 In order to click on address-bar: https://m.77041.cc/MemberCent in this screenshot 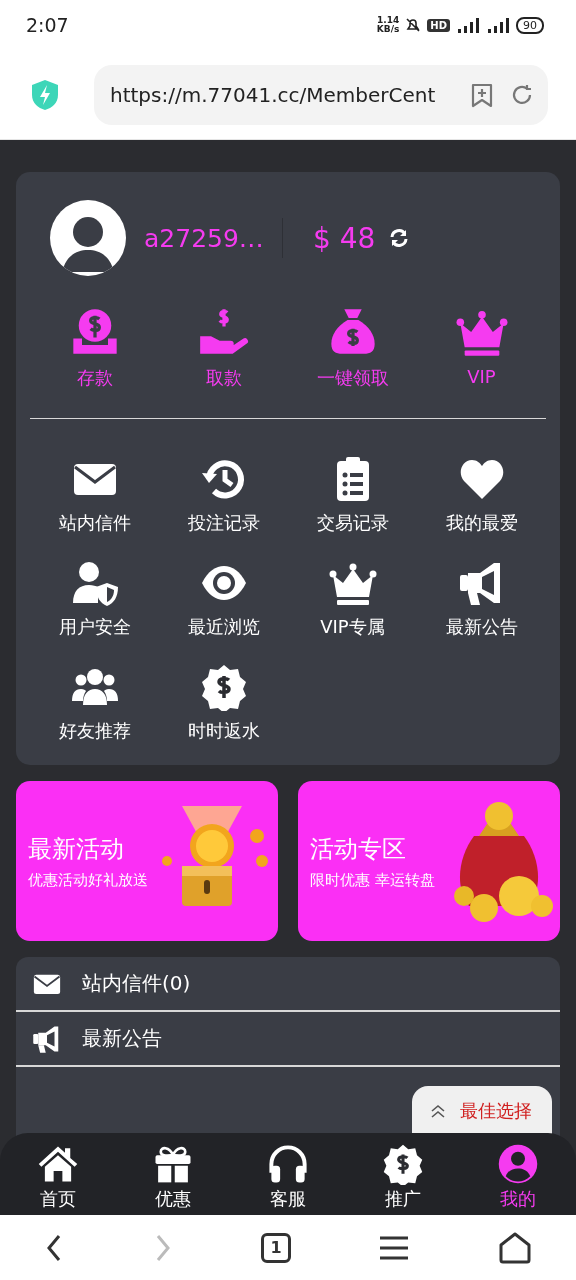, I will do `click(321, 94)`.